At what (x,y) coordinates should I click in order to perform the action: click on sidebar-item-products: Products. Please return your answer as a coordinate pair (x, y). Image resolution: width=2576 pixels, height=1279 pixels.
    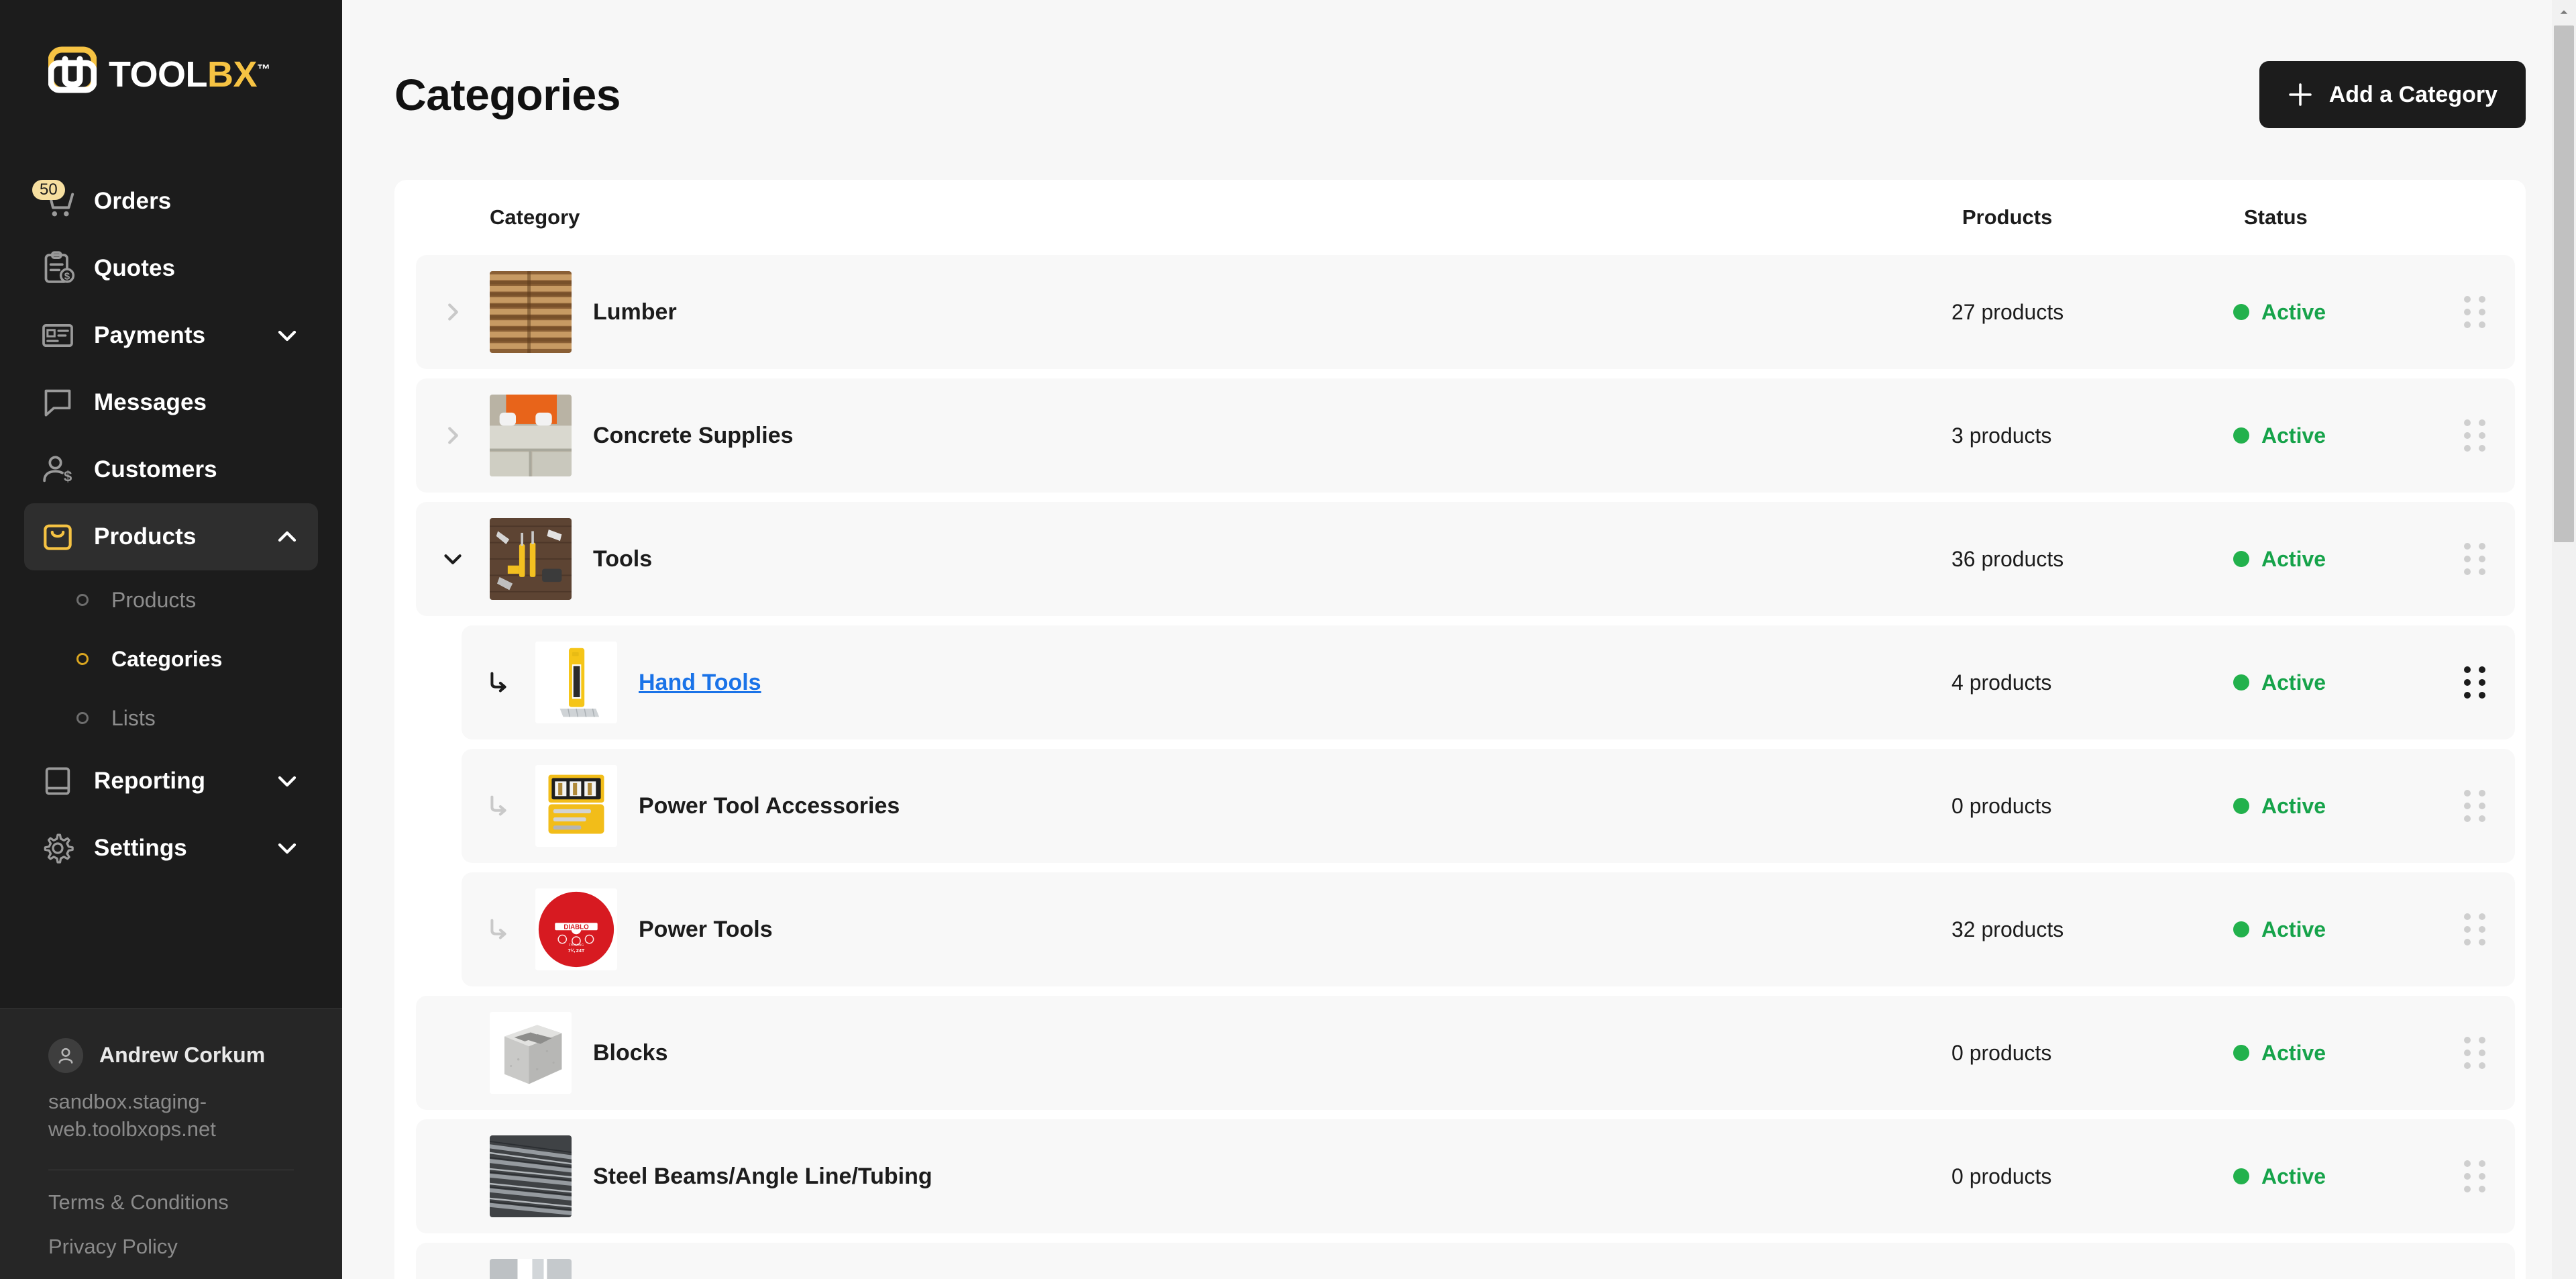
    Looking at the image, I should click on (171, 536).